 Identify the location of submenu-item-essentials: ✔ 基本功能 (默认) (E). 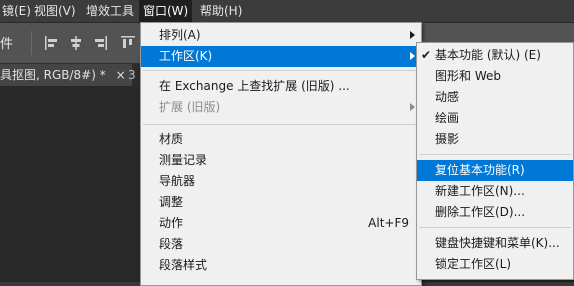
(495, 55).